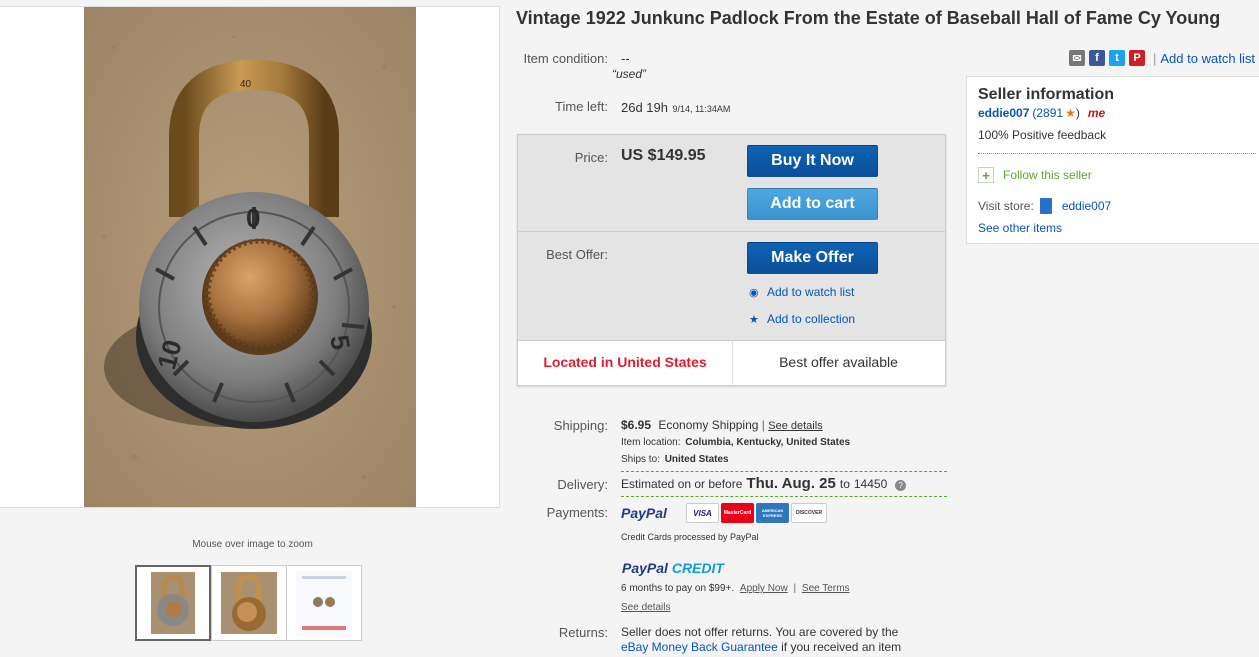 The width and height of the screenshot is (1259, 657). Describe the element at coordinates (986, 175) in the screenshot. I see `plus-icon: +` at that location.